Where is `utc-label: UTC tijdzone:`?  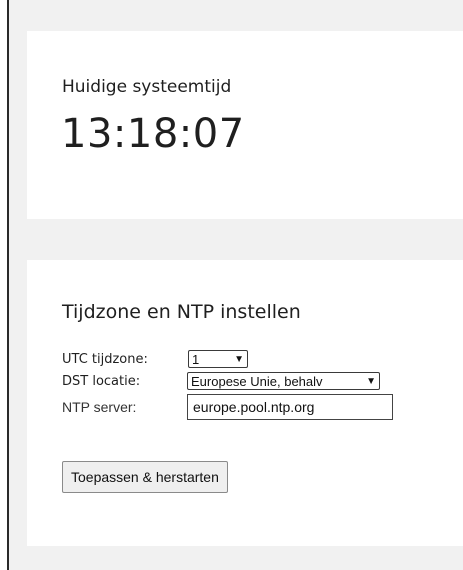
utc-label: UTC tijdzone: is located at coordinates (105, 359).